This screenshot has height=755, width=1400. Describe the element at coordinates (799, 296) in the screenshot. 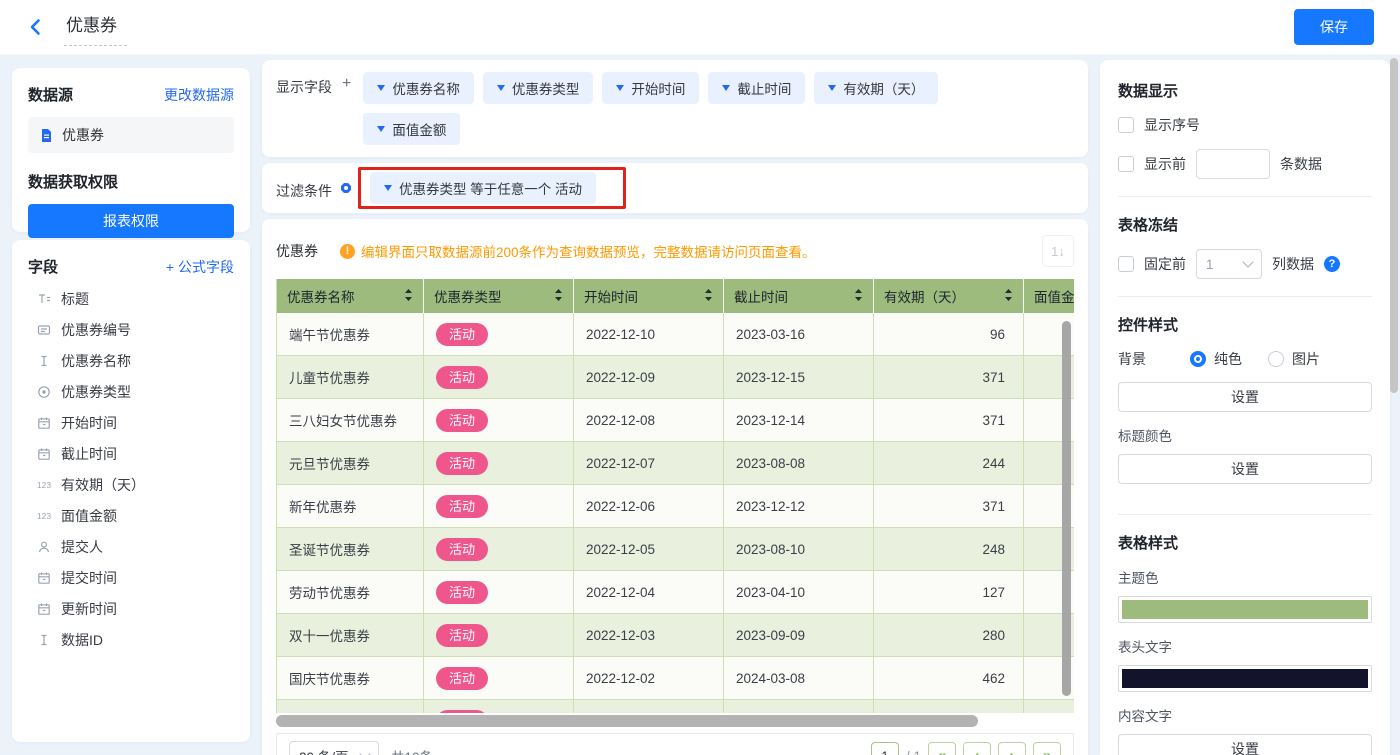

I see `column-header: 截止时间` at that location.